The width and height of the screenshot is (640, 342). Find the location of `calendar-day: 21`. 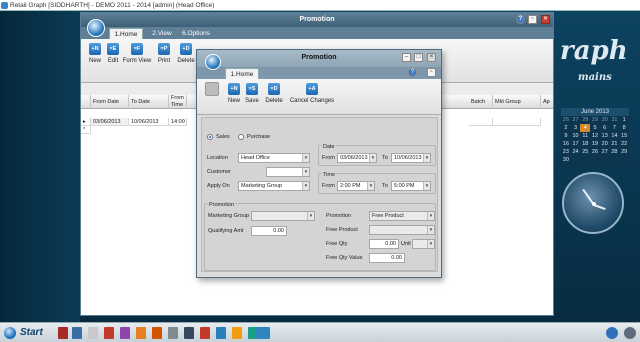

calendar-day: 21 is located at coordinates (615, 144).